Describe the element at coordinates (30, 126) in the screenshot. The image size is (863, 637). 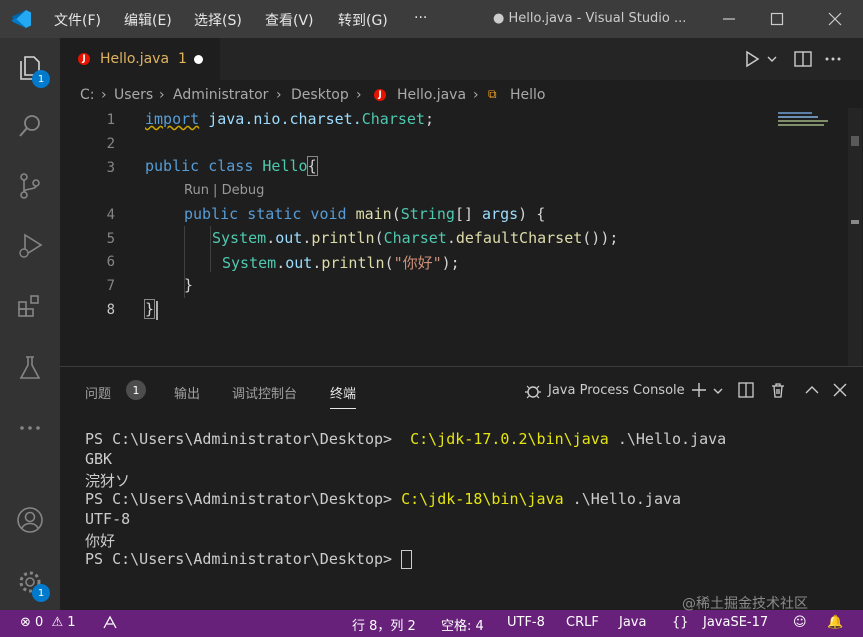
I see `search-button` at that location.